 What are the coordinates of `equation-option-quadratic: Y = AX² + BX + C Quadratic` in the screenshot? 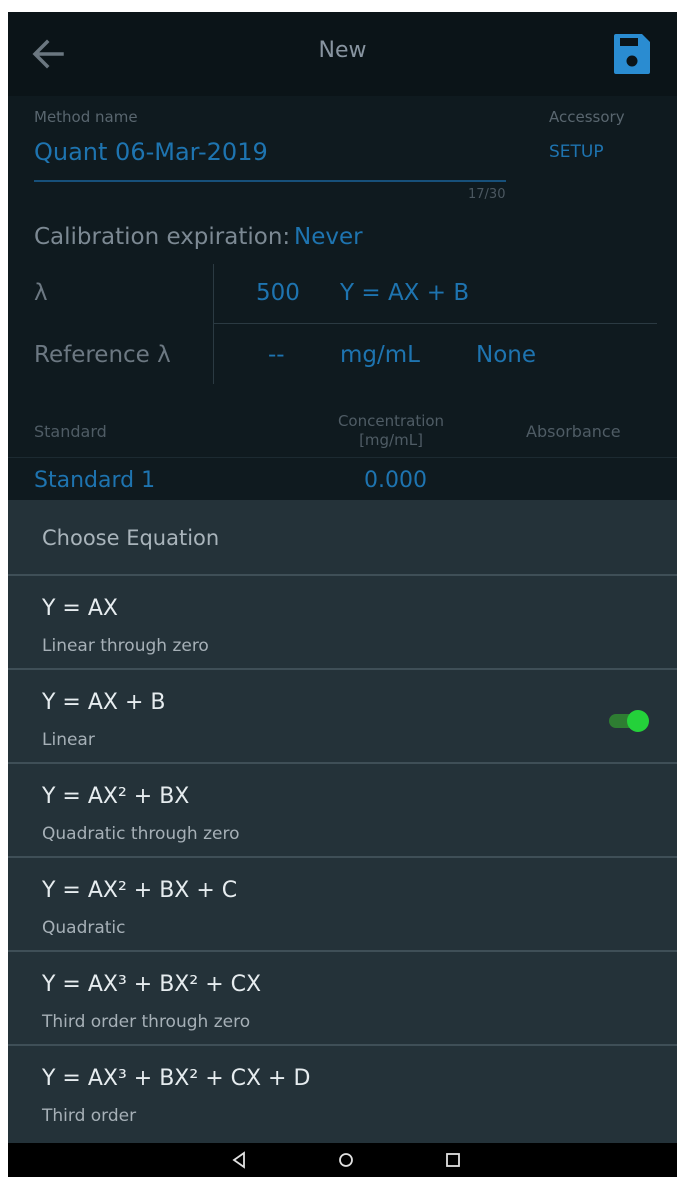 It's located at (342, 905).